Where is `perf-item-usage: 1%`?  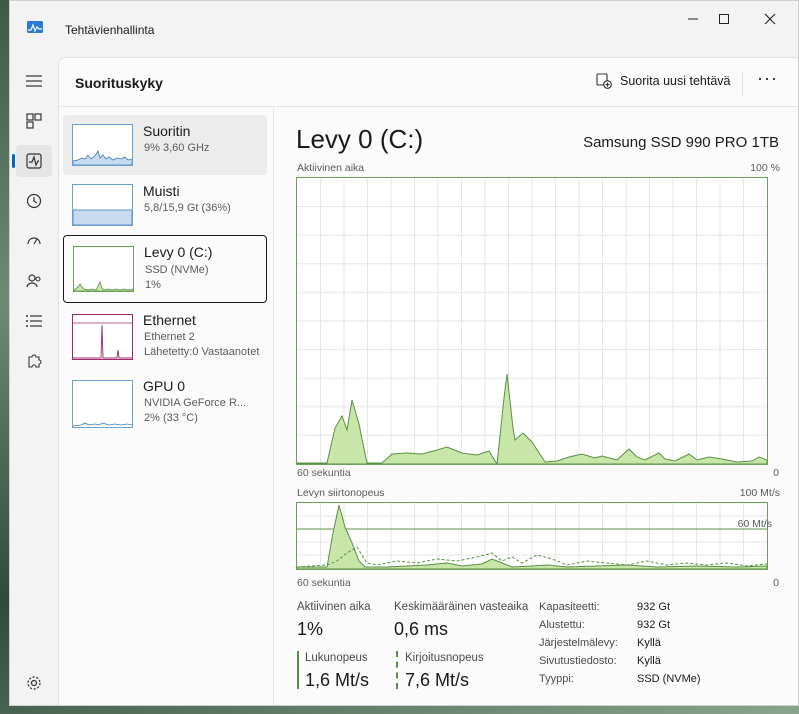 perf-item-usage: 1% is located at coordinates (153, 285).